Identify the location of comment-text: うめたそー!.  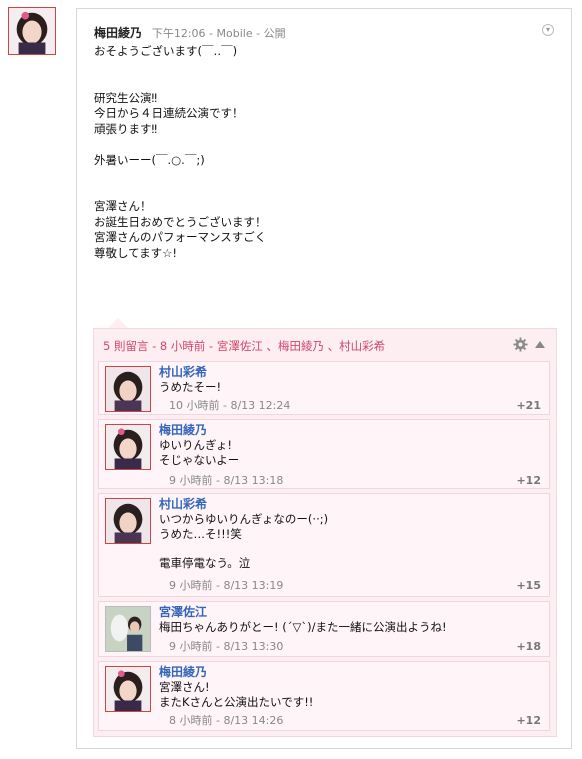
(190, 387).